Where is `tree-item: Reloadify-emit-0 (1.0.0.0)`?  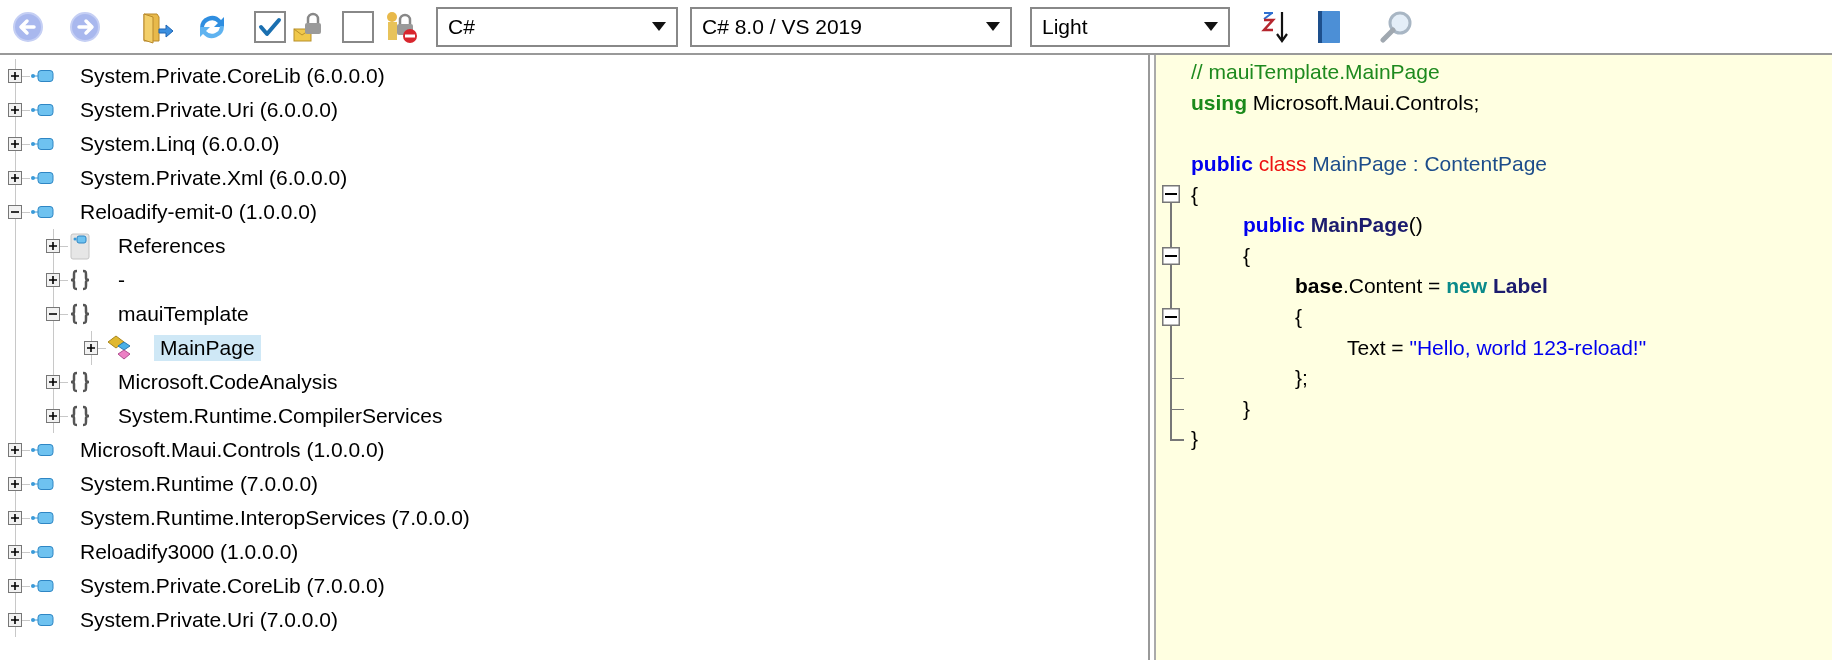 tree-item: Reloadify-emit-0 (1.0.0.0) is located at coordinates (198, 212).